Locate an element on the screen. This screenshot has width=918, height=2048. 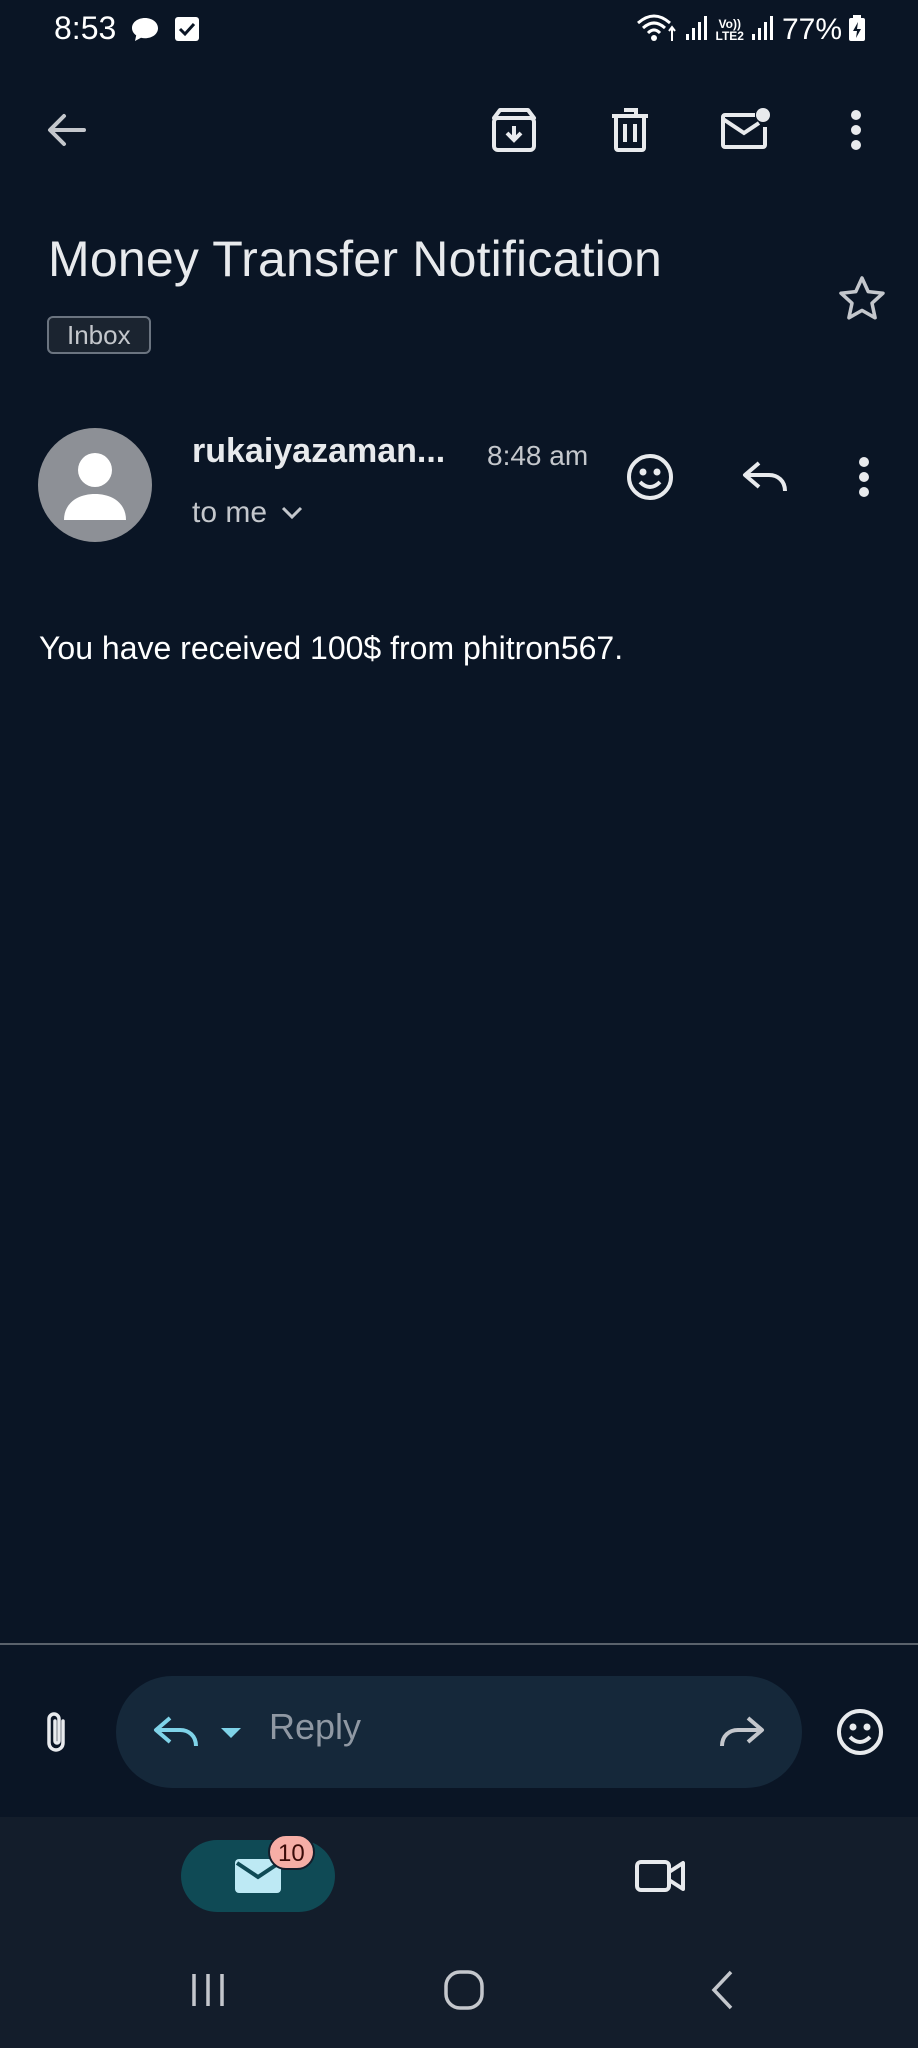
system-back-button is located at coordinates (722, 1990).